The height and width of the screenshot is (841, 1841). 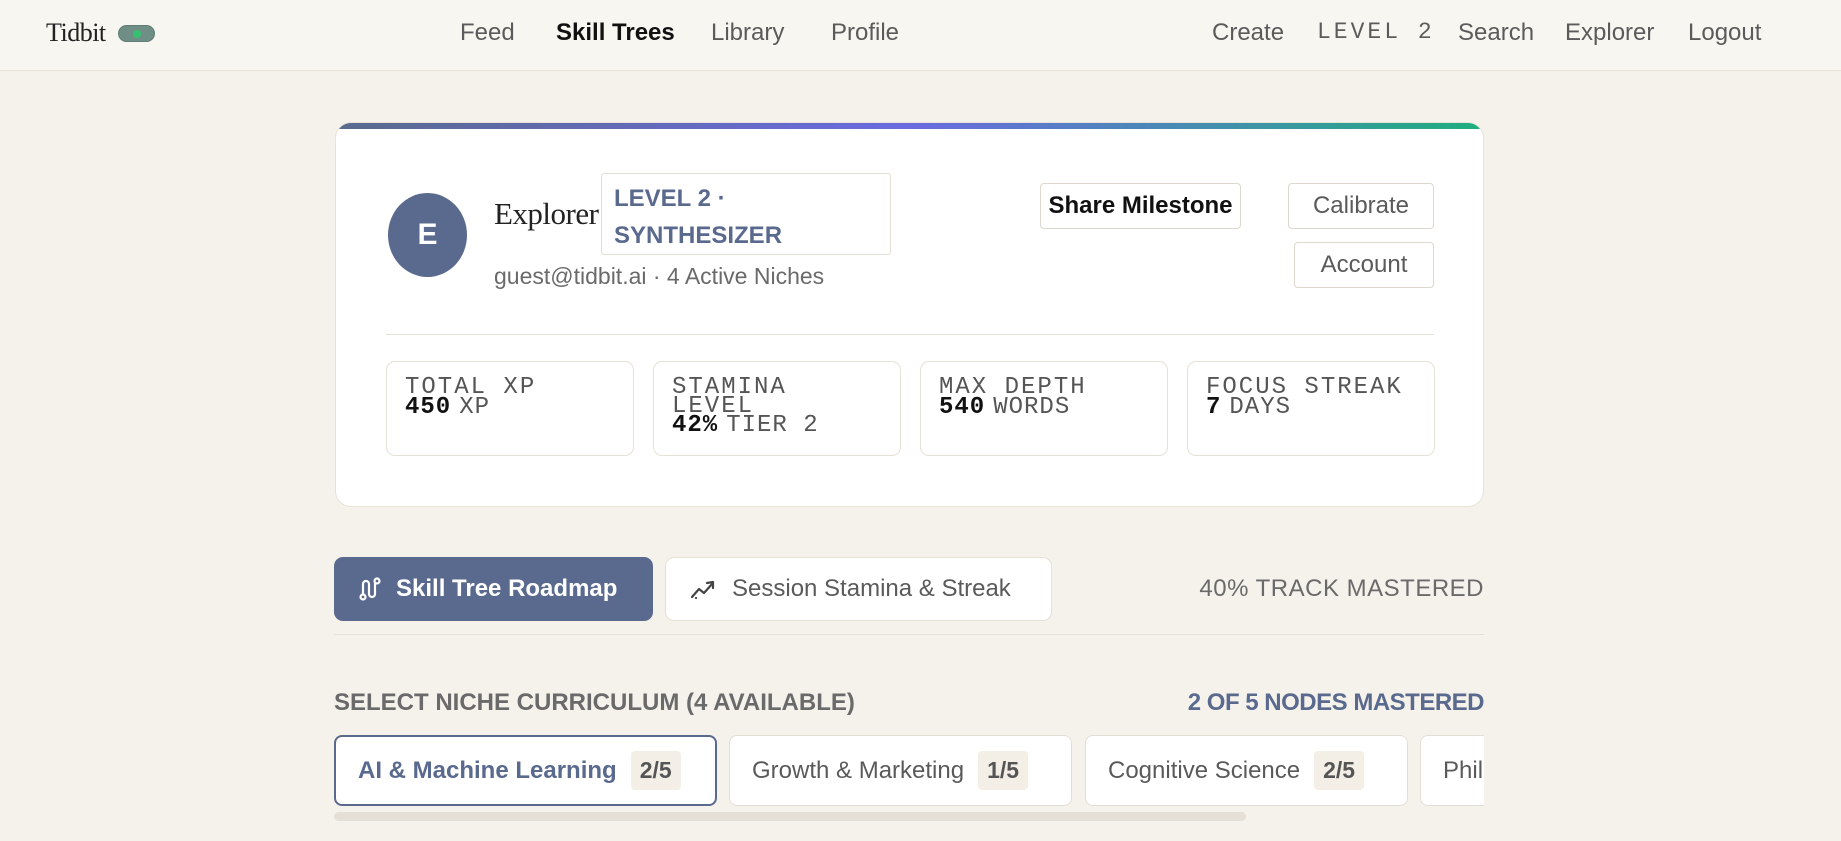 I want to click on toggle-knob, so click(x=137, y=34).